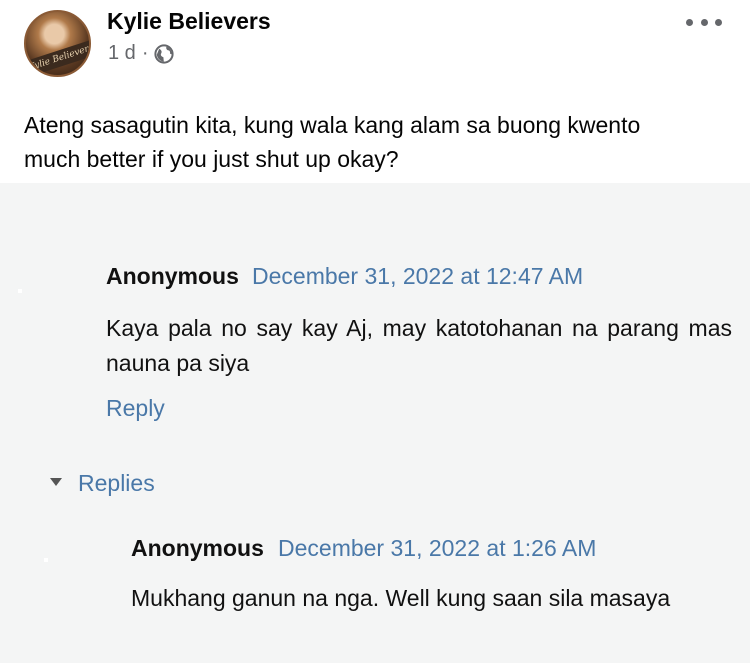 The height and width of the screenshot is (663, 750). What do you see at coordinates (135, 408) in the screenshot?
I see `reply-link: Reply` at bounding box center [135, 408].